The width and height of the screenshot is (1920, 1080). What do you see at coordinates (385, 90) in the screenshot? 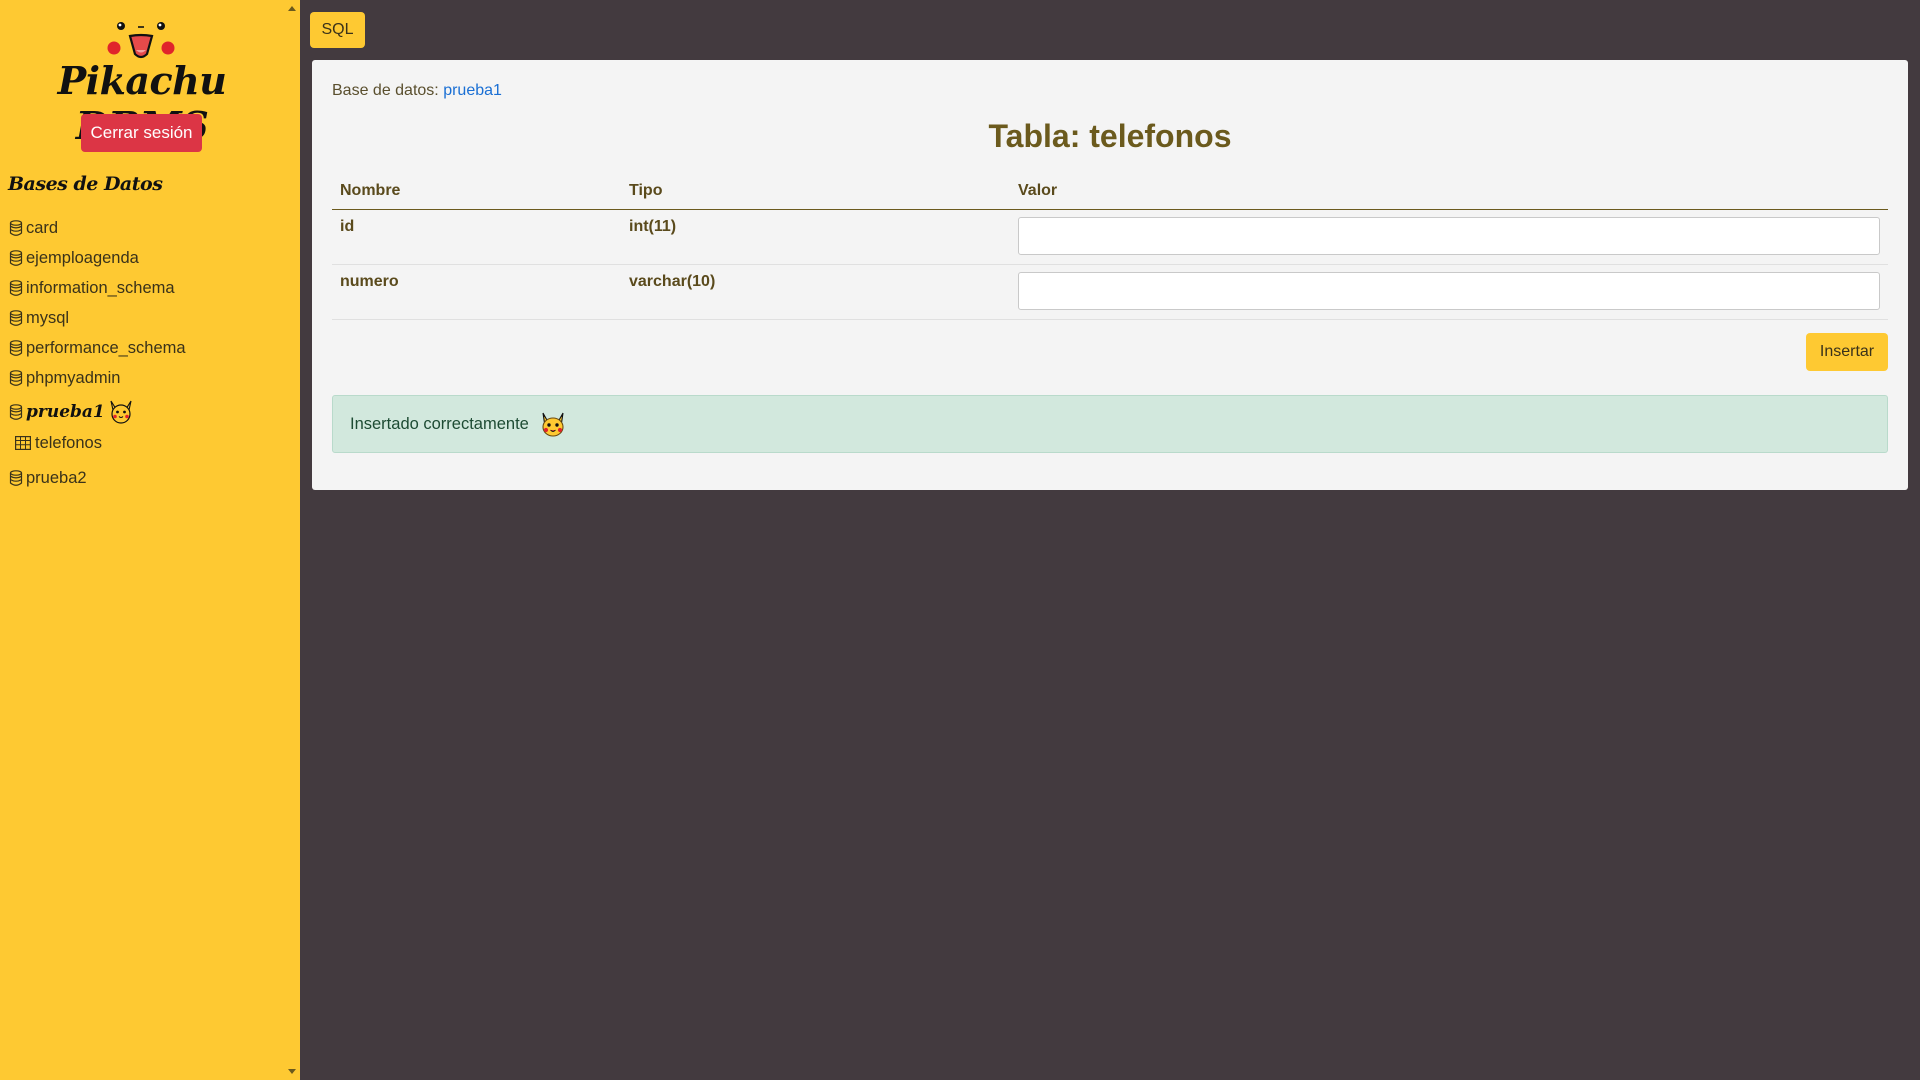
I see `database-label: Base de datos:` at bounding box center [385, 90].